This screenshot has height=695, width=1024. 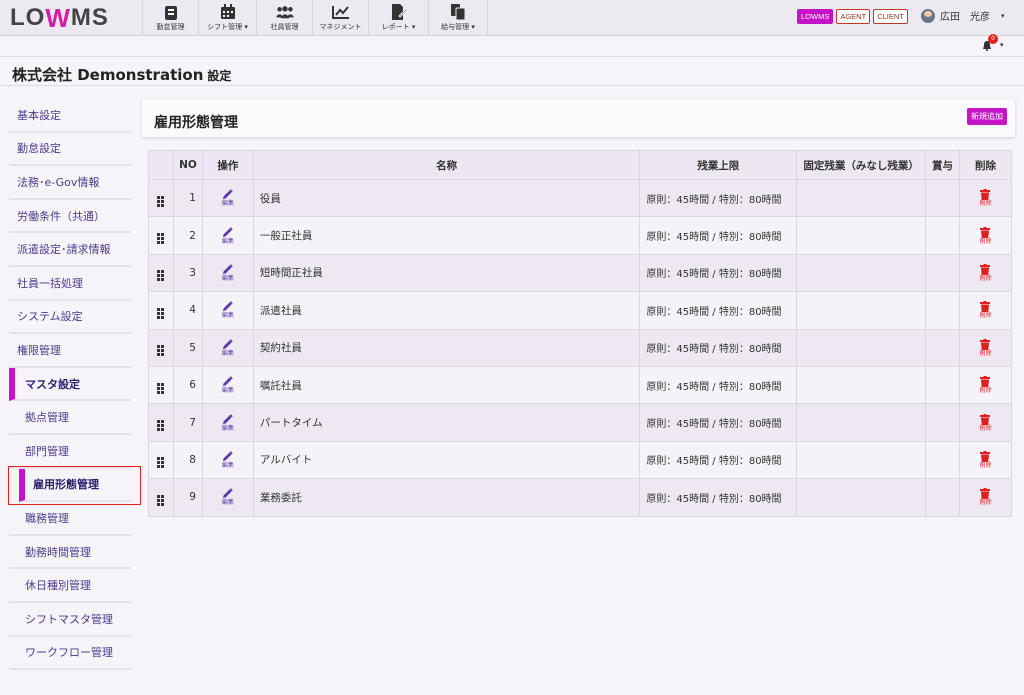 I want to click on row-no: 4, so click(x=187, y=310).